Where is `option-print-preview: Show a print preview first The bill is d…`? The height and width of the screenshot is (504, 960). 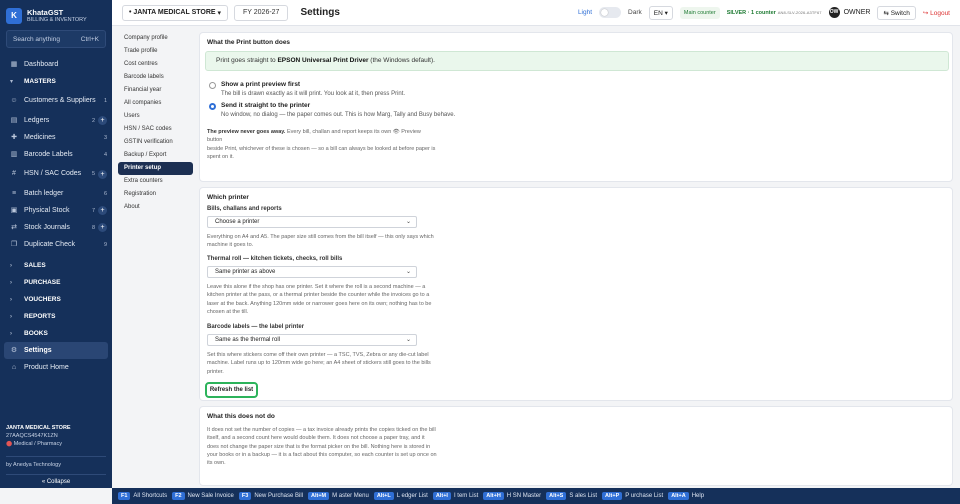 option-print-preview: Show a print preview first The bill is d… is located at coordinates (307, 89).